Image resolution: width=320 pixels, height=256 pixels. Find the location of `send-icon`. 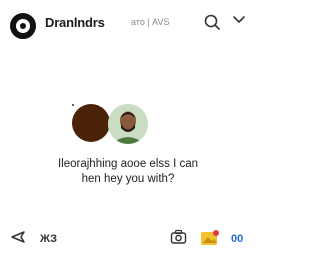

send-icon is located at coordinates (18, 237).